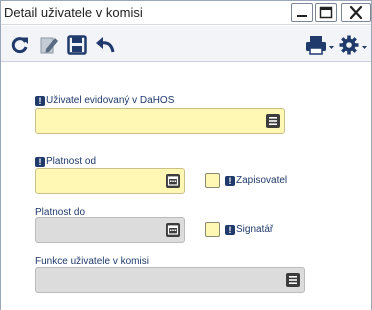 This screenshot has width=372, height=310. What do you see at coordinates (170, 280) in the screenshot?
I see `function-field` at bounding box center [170, 280].